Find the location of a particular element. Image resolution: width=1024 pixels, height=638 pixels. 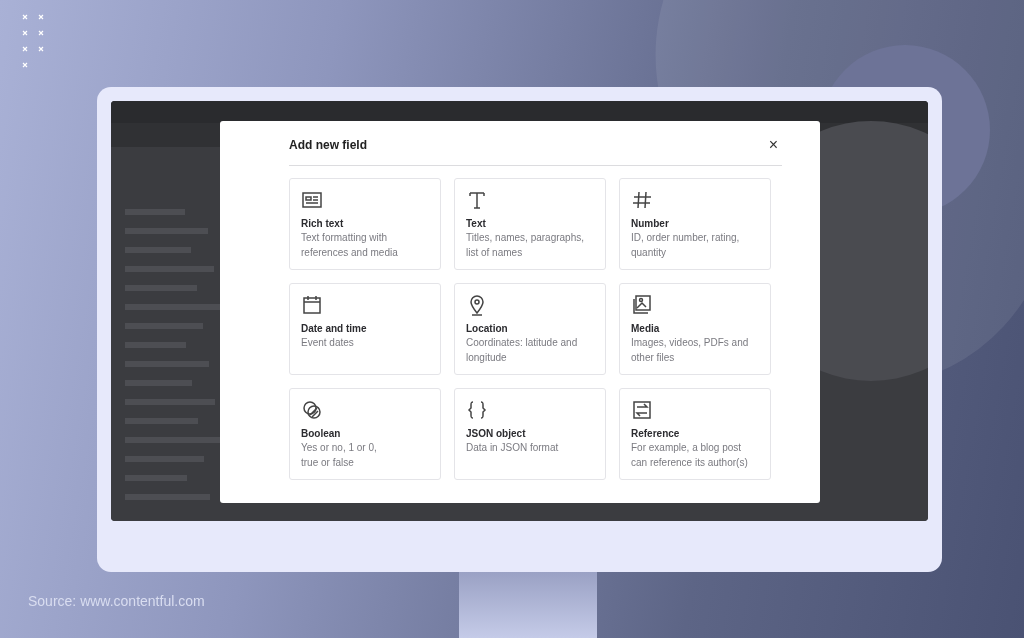

dialog-title: Add new field is located at coordinates (328, 145).